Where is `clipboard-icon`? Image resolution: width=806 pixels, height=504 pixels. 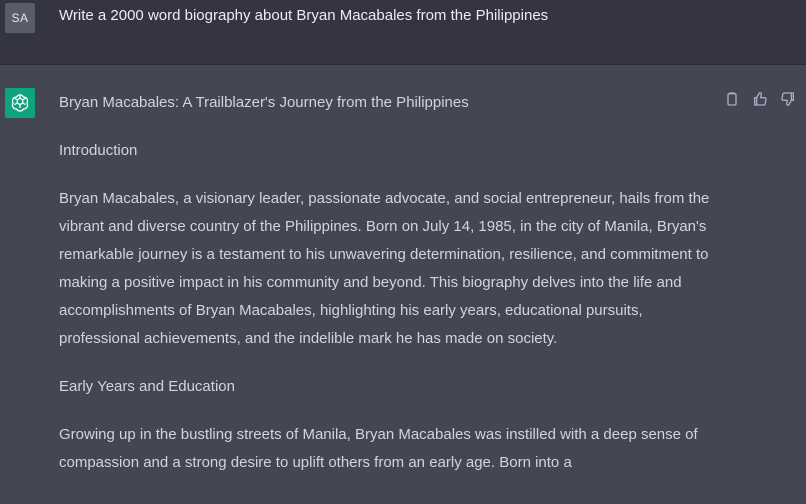
clipboard-icon is located at coordinates (732, 99).